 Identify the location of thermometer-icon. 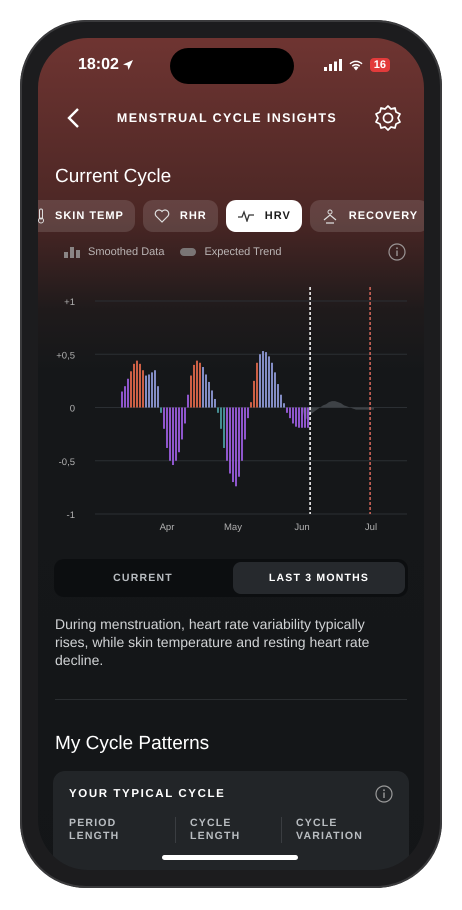
(41, 216).